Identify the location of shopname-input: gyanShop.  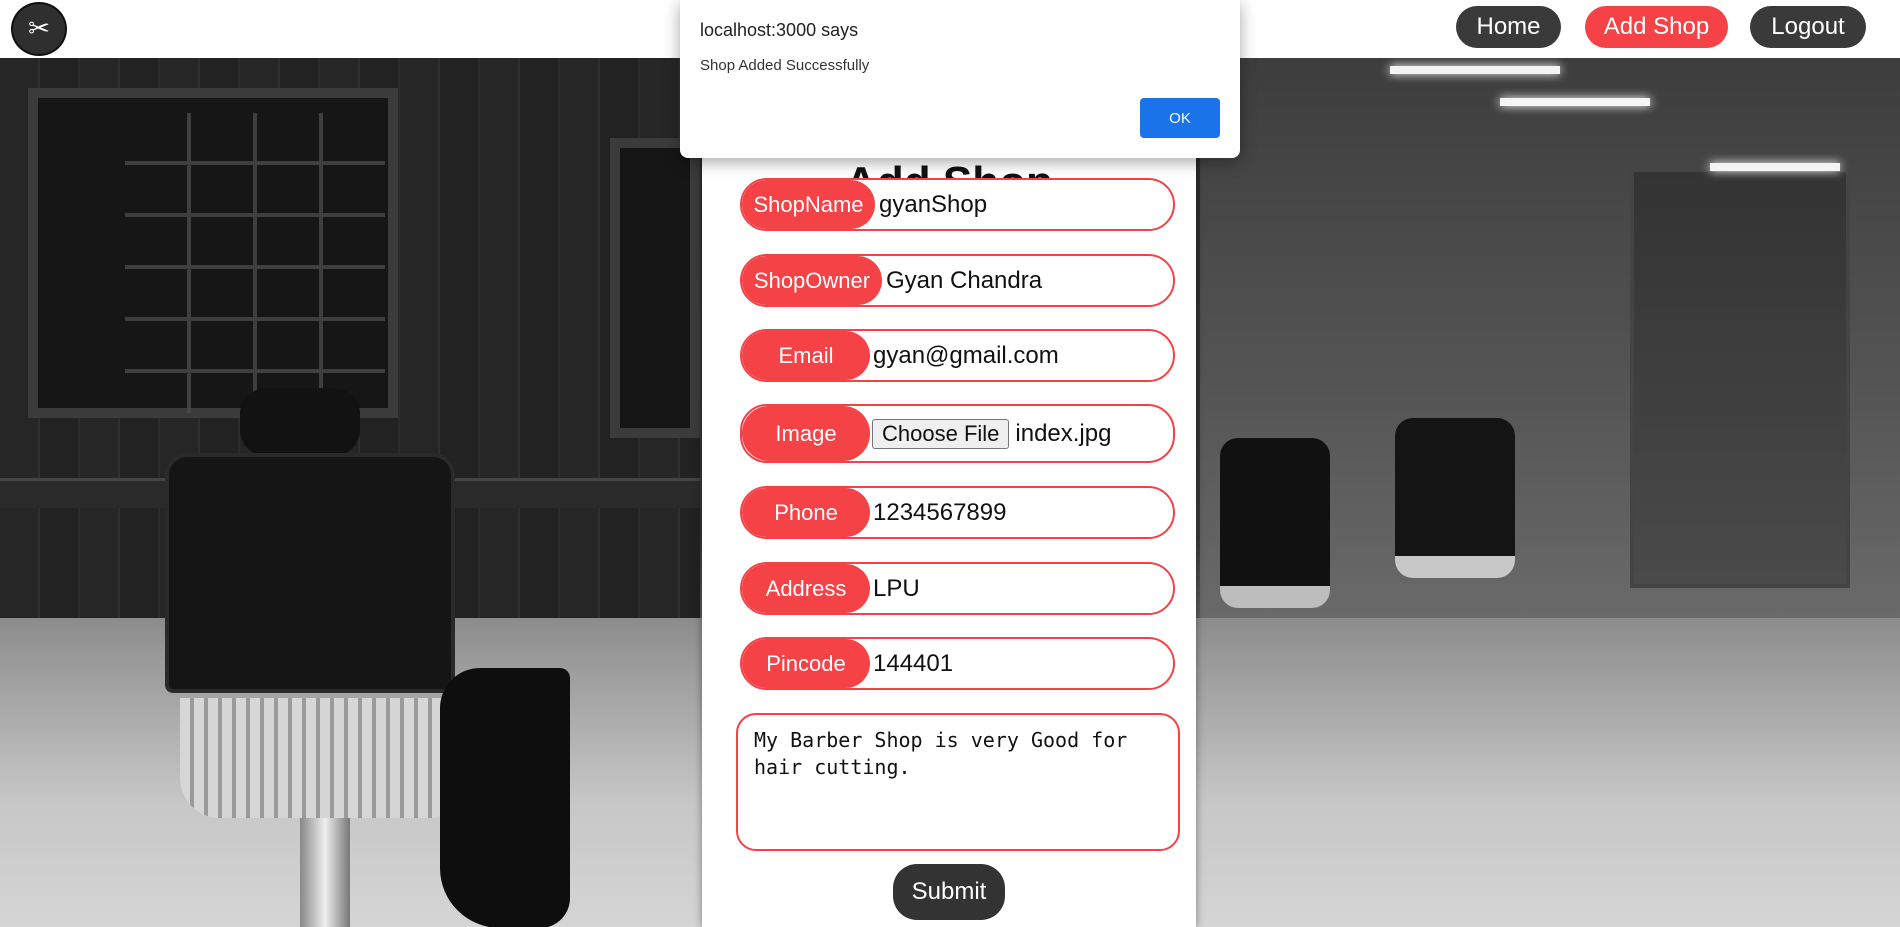
(933, 204).